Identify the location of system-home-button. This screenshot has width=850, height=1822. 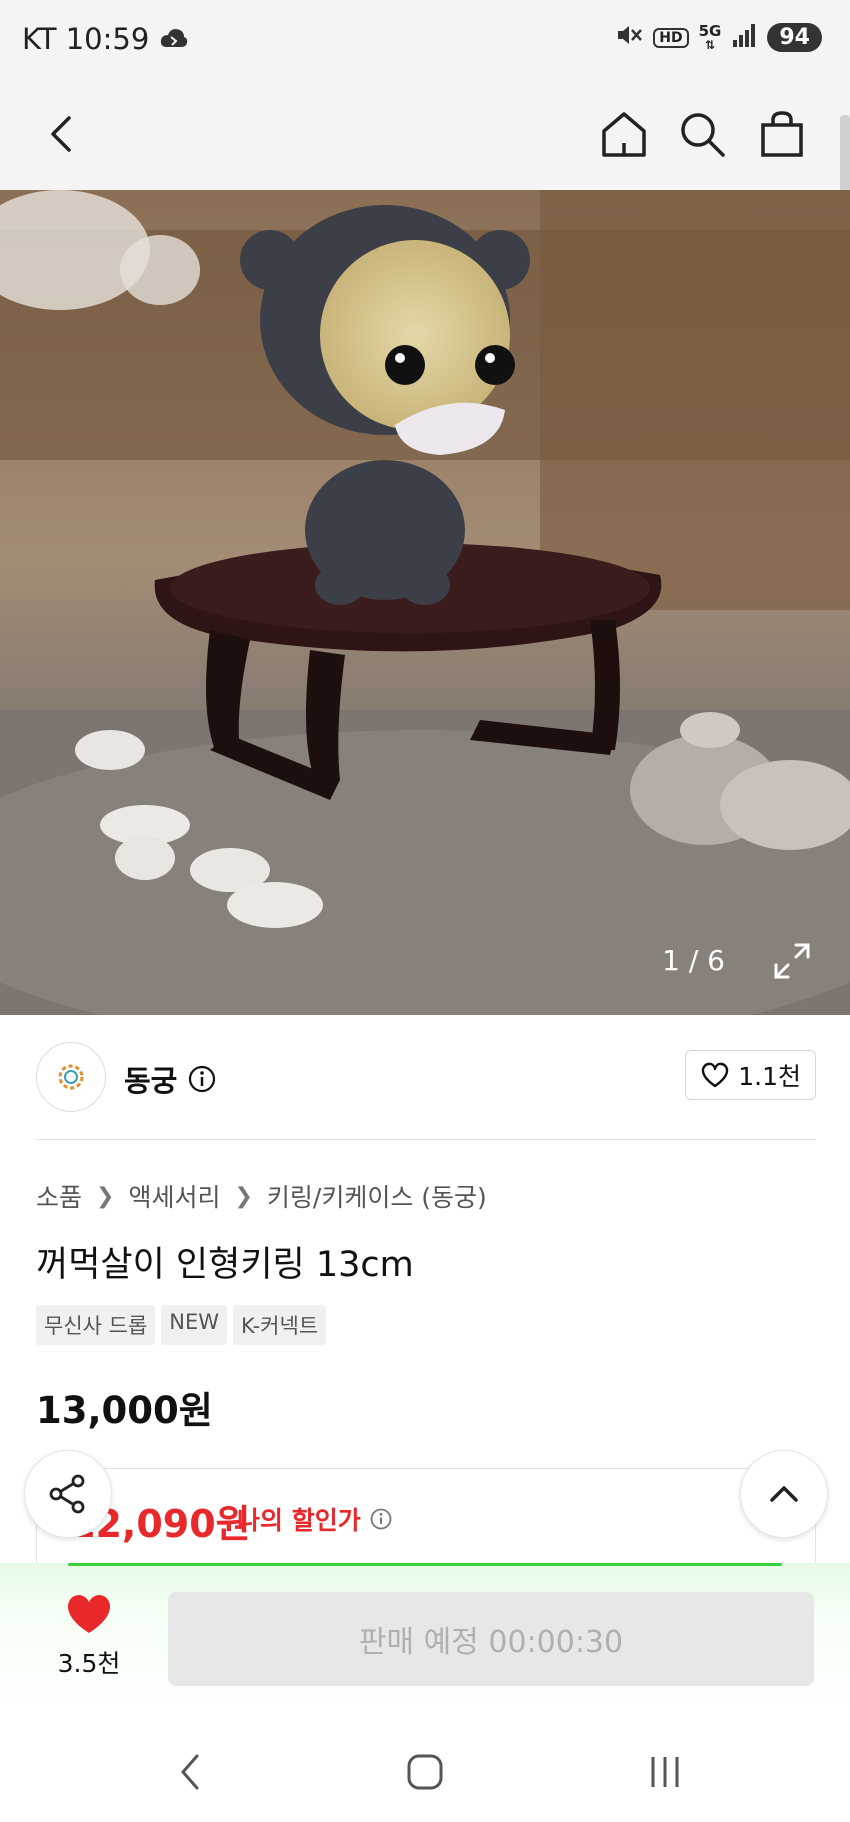
(425, 1772).